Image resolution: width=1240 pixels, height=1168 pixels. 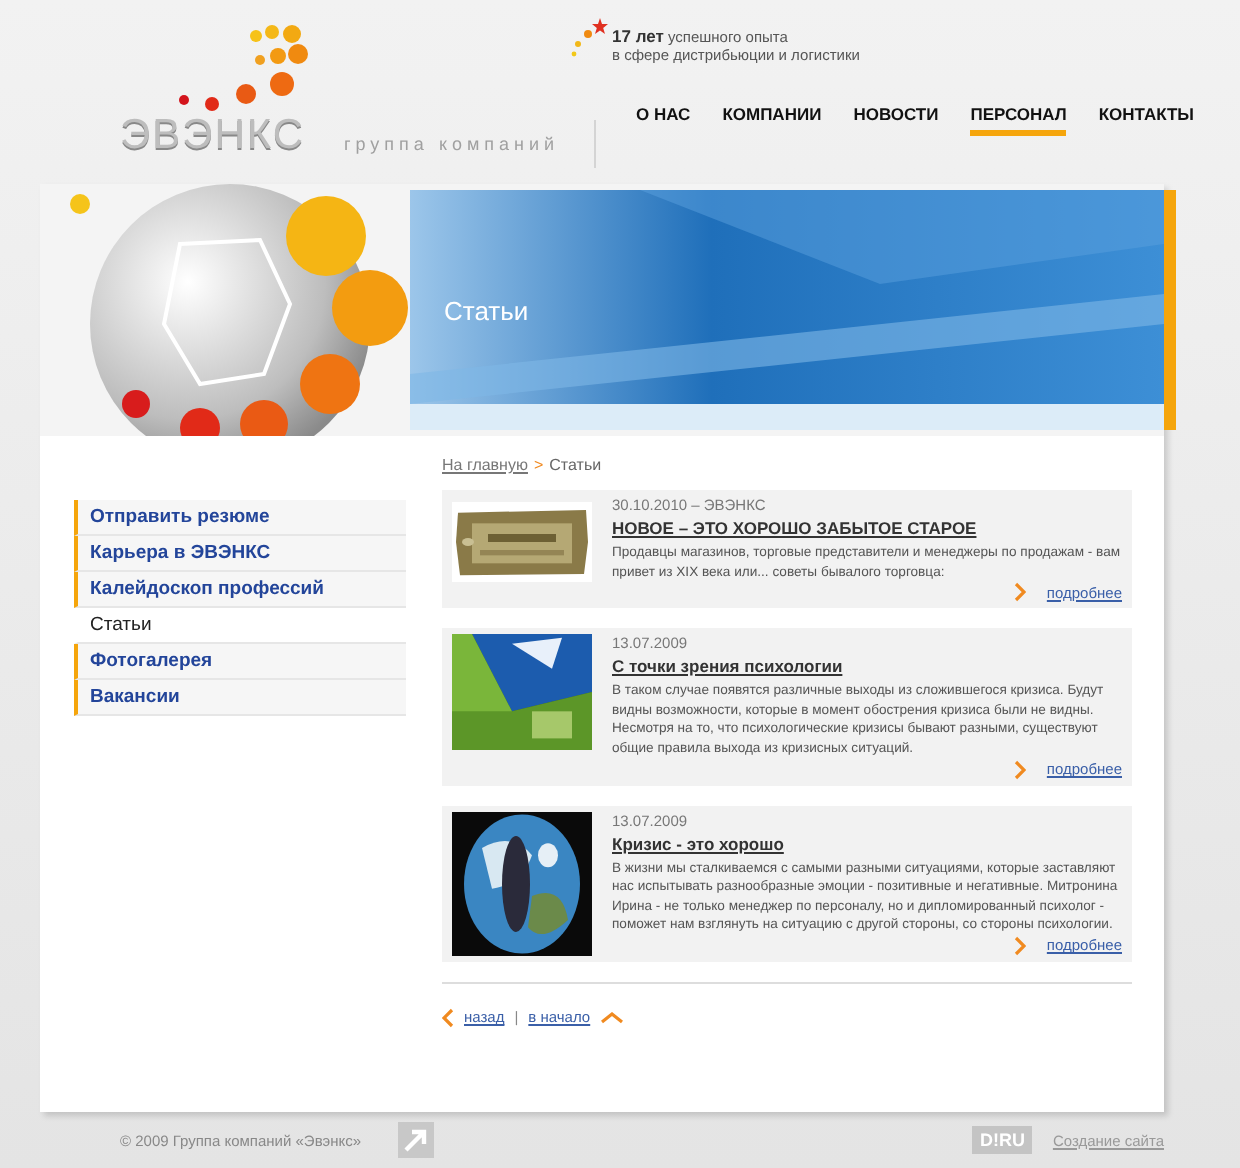 What do you see at coordinates (575, 465) in the screenshot?
I see `breadcrumb-current: Статьи` at bounding box center [575, 465].